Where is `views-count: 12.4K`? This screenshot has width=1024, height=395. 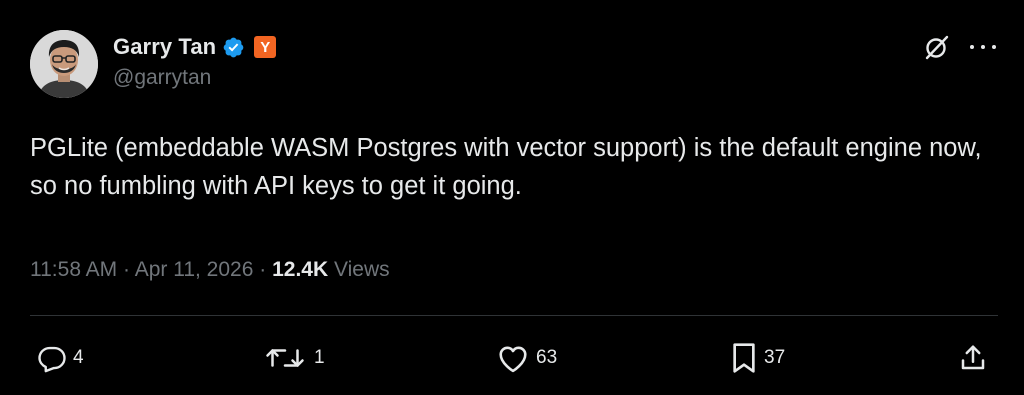 views-count: 12.4K is located at coordinates (300, 269).